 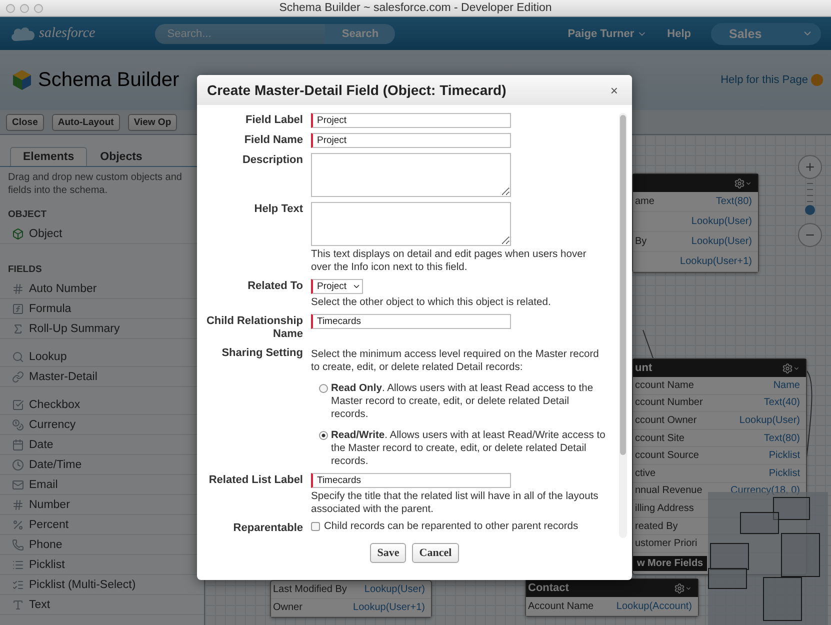 What do you see at coordinates (455, 503) in the screenshot?
I see `help-text: Specify the title that the related list will have in all of the layouts associated with the parent.` at bounding box center [455, 503].